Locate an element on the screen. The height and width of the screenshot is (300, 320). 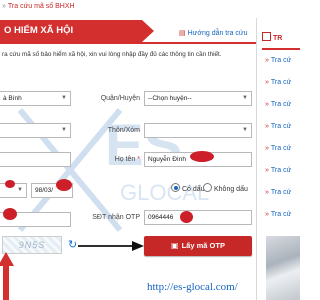
site-url: http://es-glocal.com/ is located at coordinates (192, 287).